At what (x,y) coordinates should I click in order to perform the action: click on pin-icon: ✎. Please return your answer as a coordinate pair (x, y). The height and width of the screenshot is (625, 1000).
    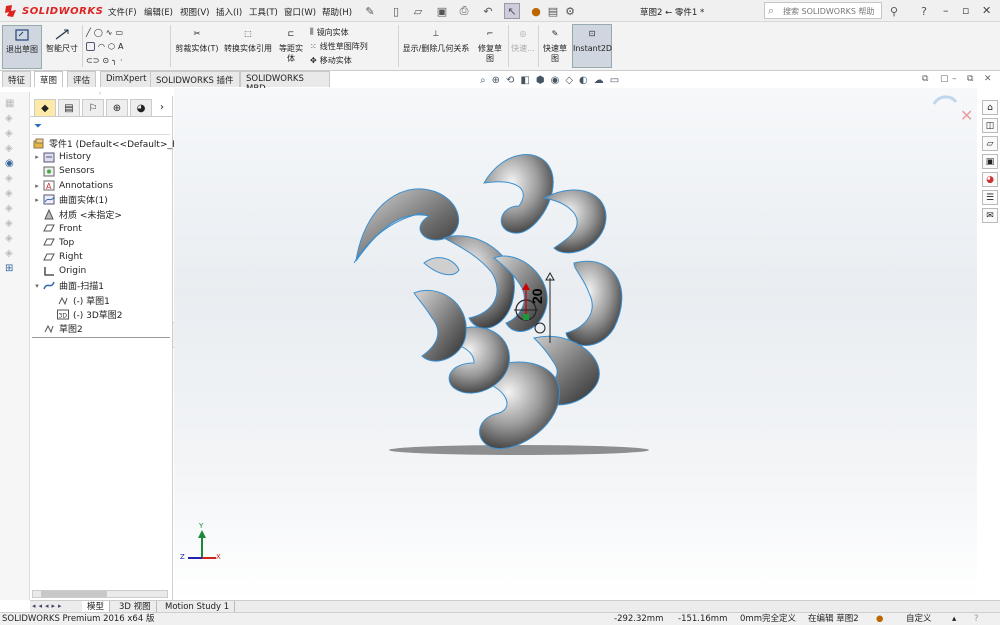
    Looking at the image, I should click on (370, 11).